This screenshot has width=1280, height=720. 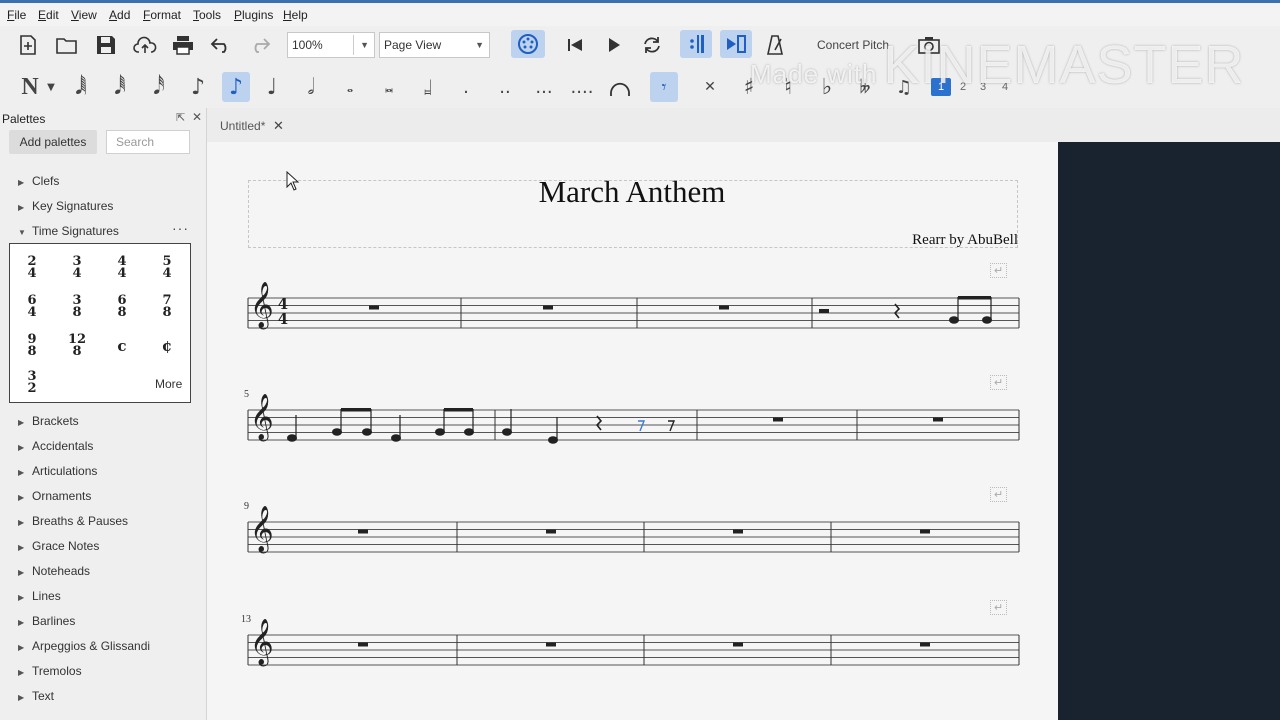 I want to click on measure-number: 5, so click(x=246, y=394).